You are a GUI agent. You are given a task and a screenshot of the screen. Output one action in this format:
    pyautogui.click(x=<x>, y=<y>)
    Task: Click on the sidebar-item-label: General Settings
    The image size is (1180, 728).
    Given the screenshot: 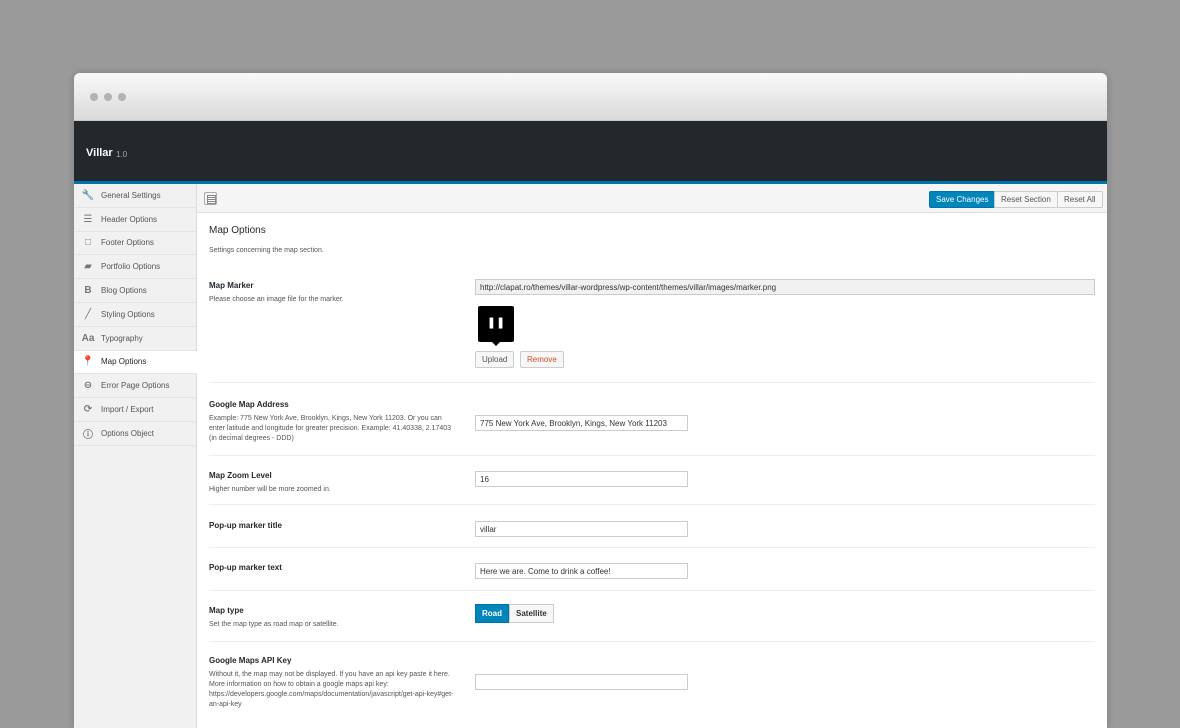 What is the action you would take?
    pyautogui.click(x=131, y=195)
    